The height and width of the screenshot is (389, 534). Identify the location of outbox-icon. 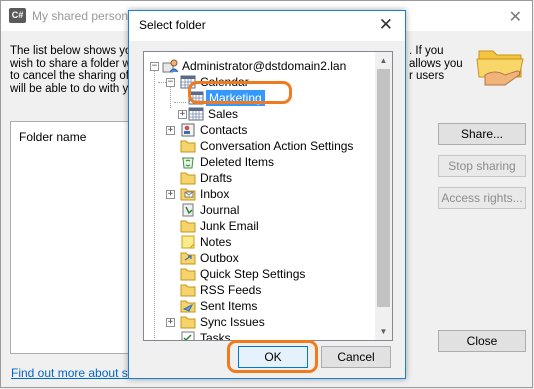
(188, 258).